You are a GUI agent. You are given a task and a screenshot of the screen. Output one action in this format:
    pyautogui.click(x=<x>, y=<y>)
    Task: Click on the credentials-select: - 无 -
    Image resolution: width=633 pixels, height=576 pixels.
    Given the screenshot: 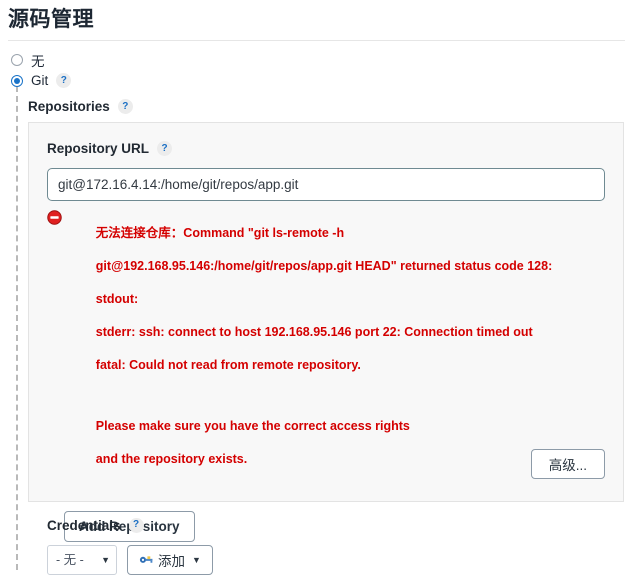 What is the action you would take?
    pyautogui.click(x=82, y=559)
    